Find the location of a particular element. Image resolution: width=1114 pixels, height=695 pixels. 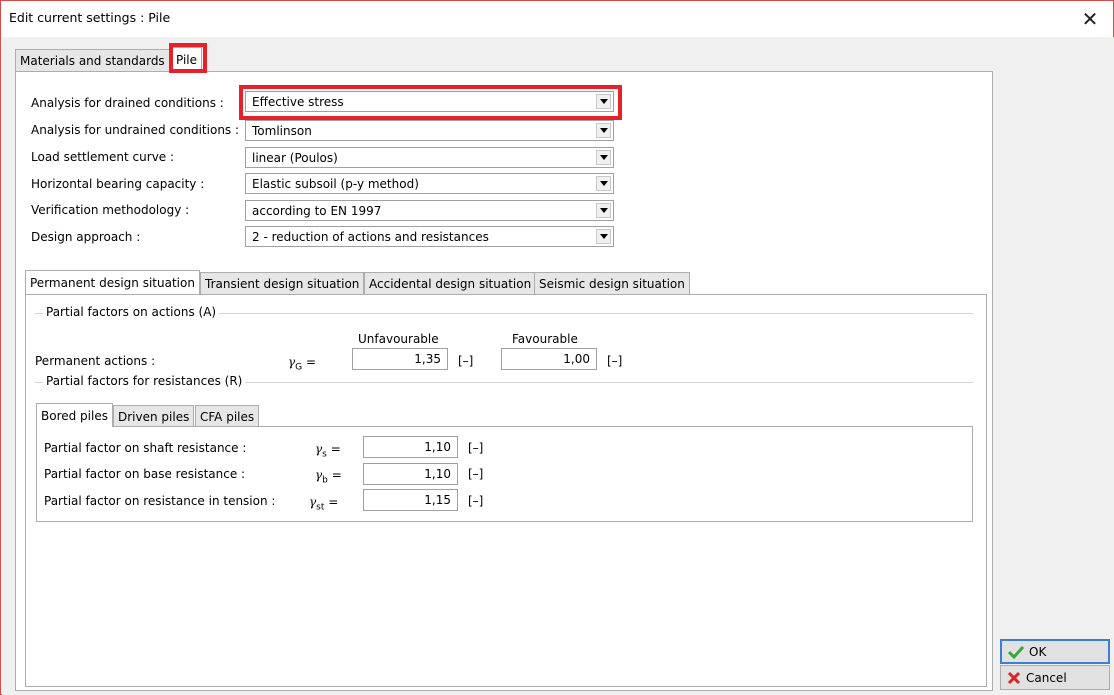

resistances-group-title: Partial factors for resistances (R) is located at coordinates (144, 381).